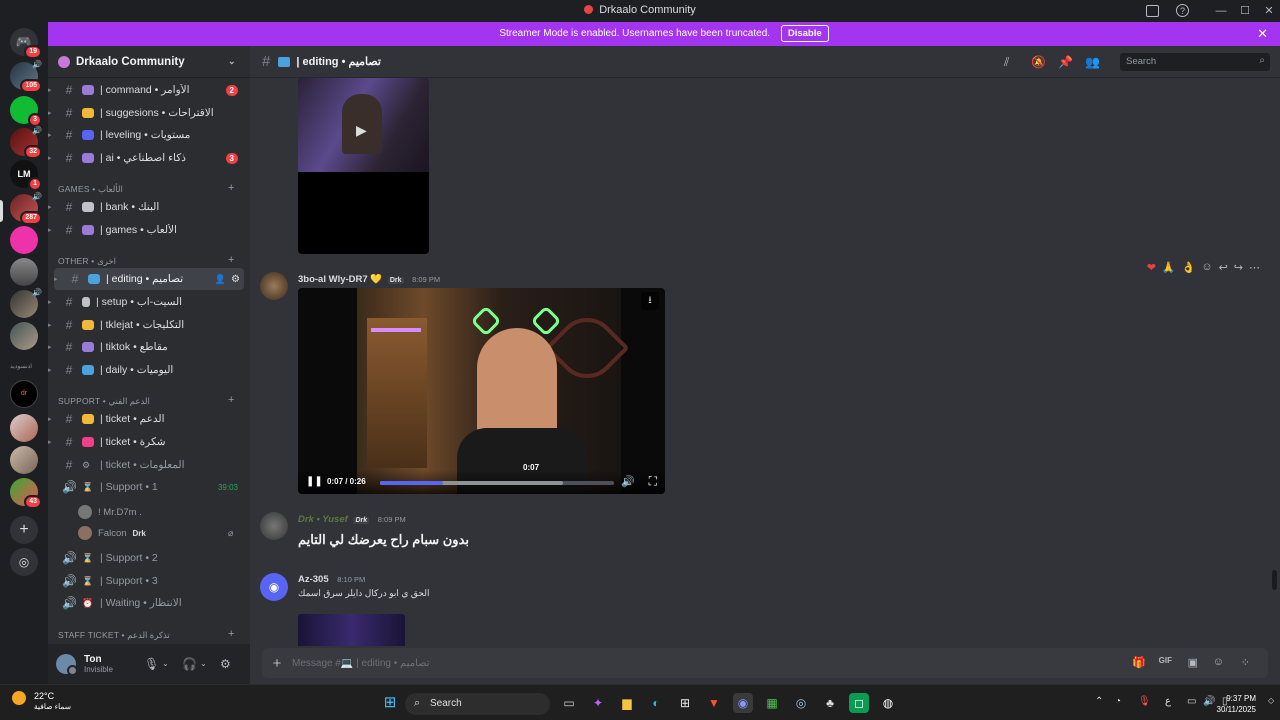 The height and width of the screenshot is (720, 1280). I want to click on gif-icon: GIF, so click(1165, 660).